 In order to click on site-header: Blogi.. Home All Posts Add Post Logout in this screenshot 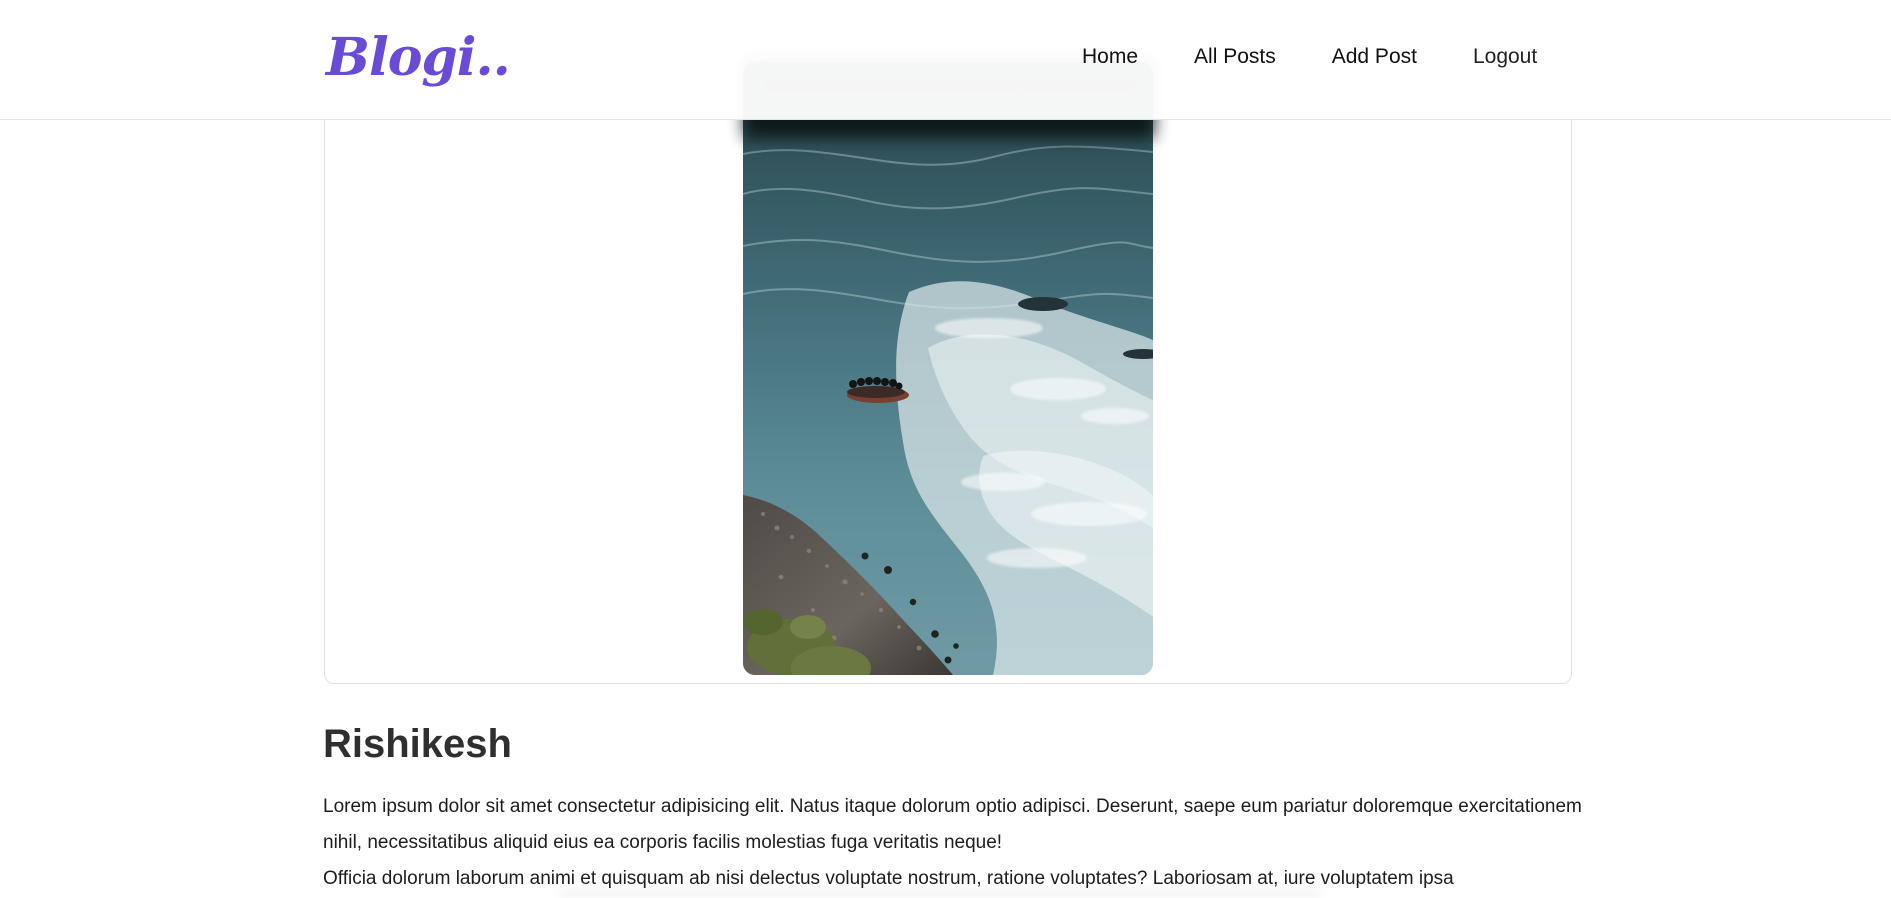, I will do `click(945, 60)`.